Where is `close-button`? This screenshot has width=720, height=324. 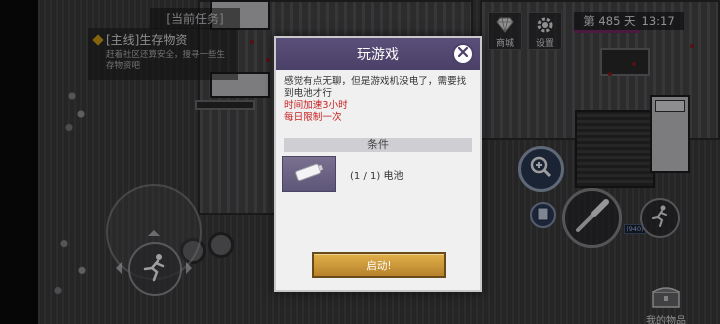 close-button is located at coordinates (463, 54).